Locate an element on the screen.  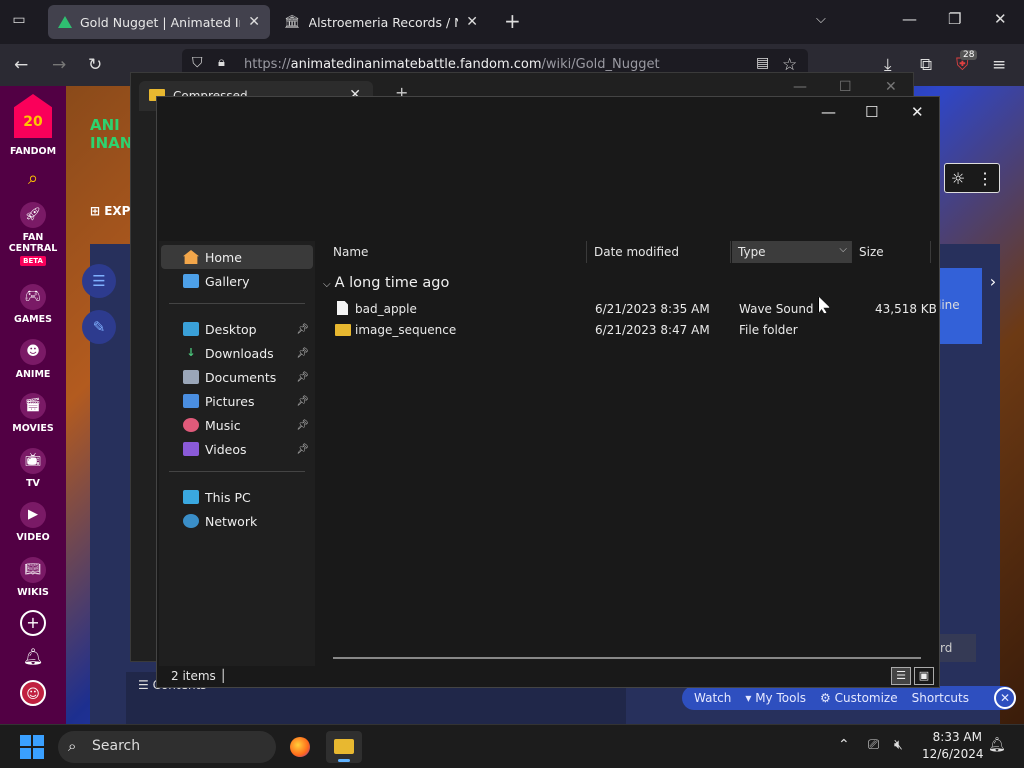
bell-icon: 🔔︎ is located at coordinates (33, 659).